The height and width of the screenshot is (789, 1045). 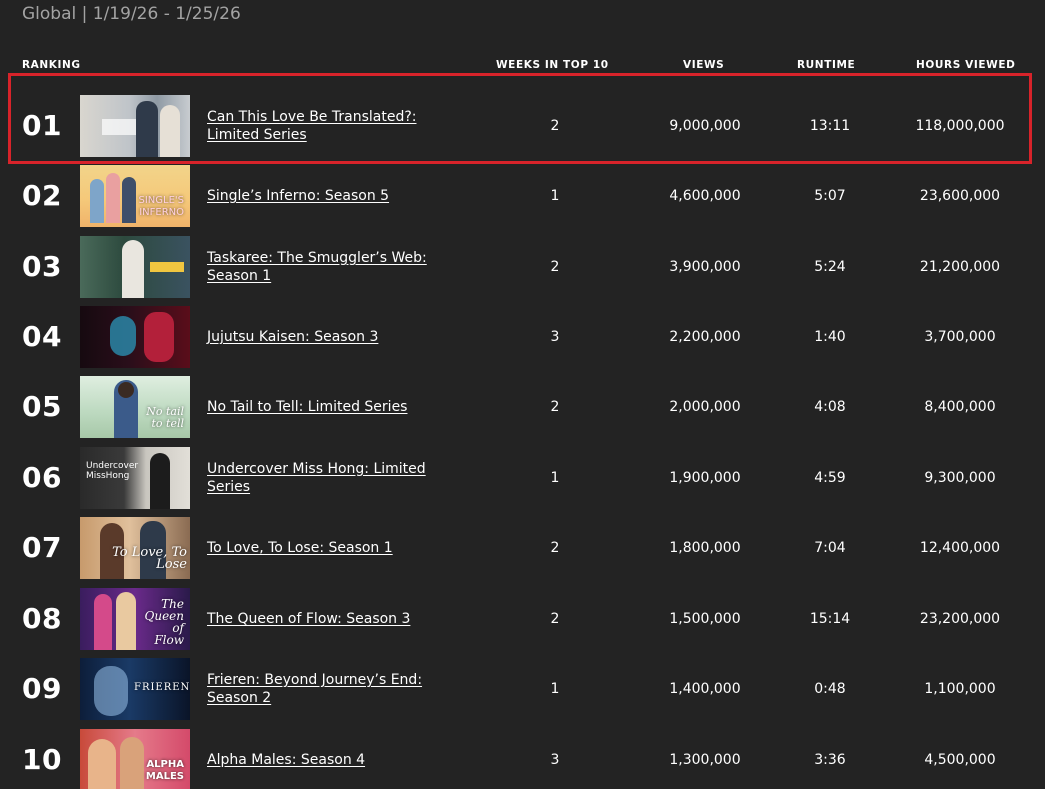 I want to click on rank-number: 10, so click(x=42, y=759).